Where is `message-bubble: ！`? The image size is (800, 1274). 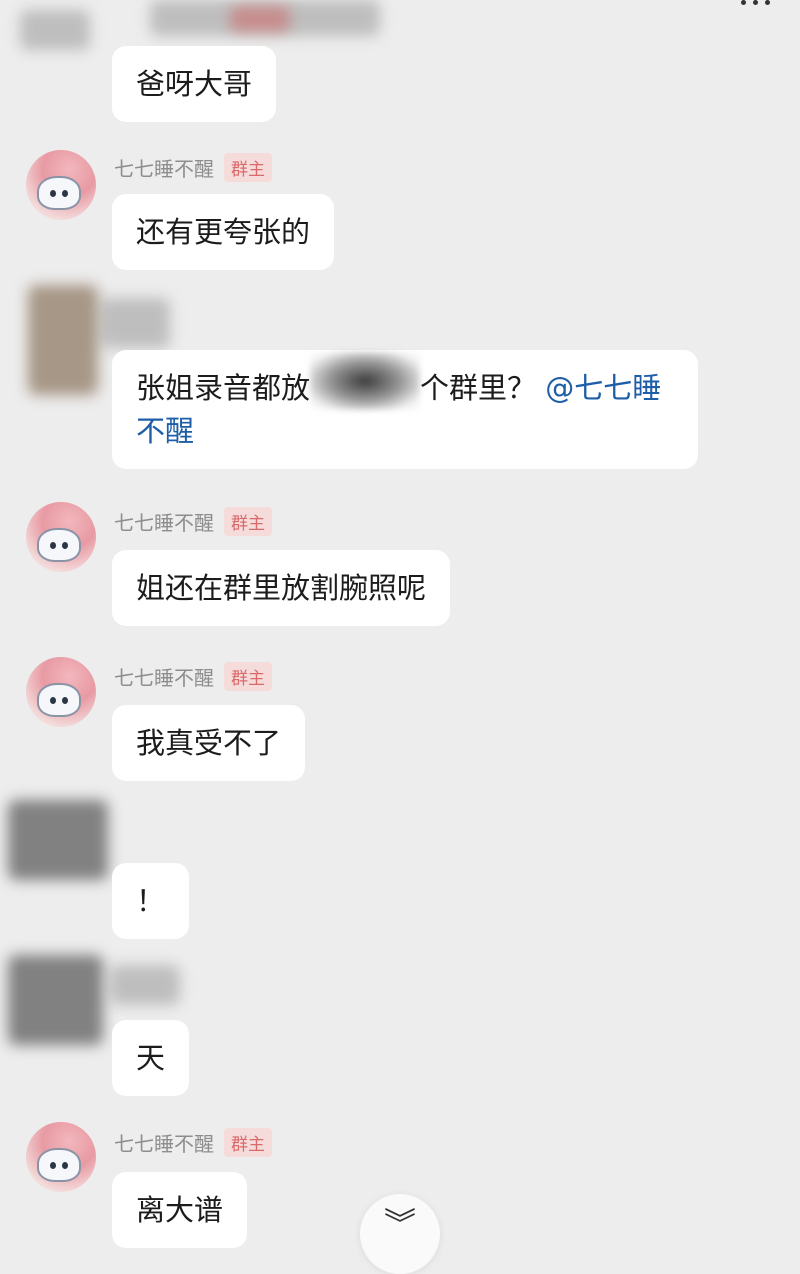
message-bubble: ！ is located at coordinates (151, 901).